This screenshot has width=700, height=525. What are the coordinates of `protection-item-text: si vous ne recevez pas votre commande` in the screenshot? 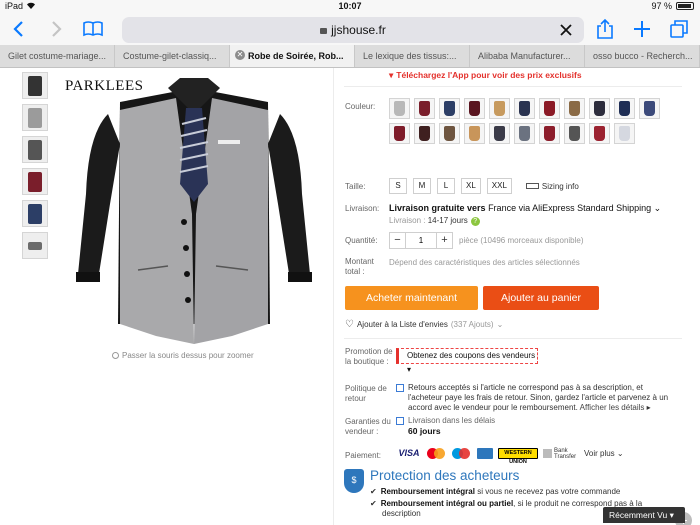 It's located at (549, 491).